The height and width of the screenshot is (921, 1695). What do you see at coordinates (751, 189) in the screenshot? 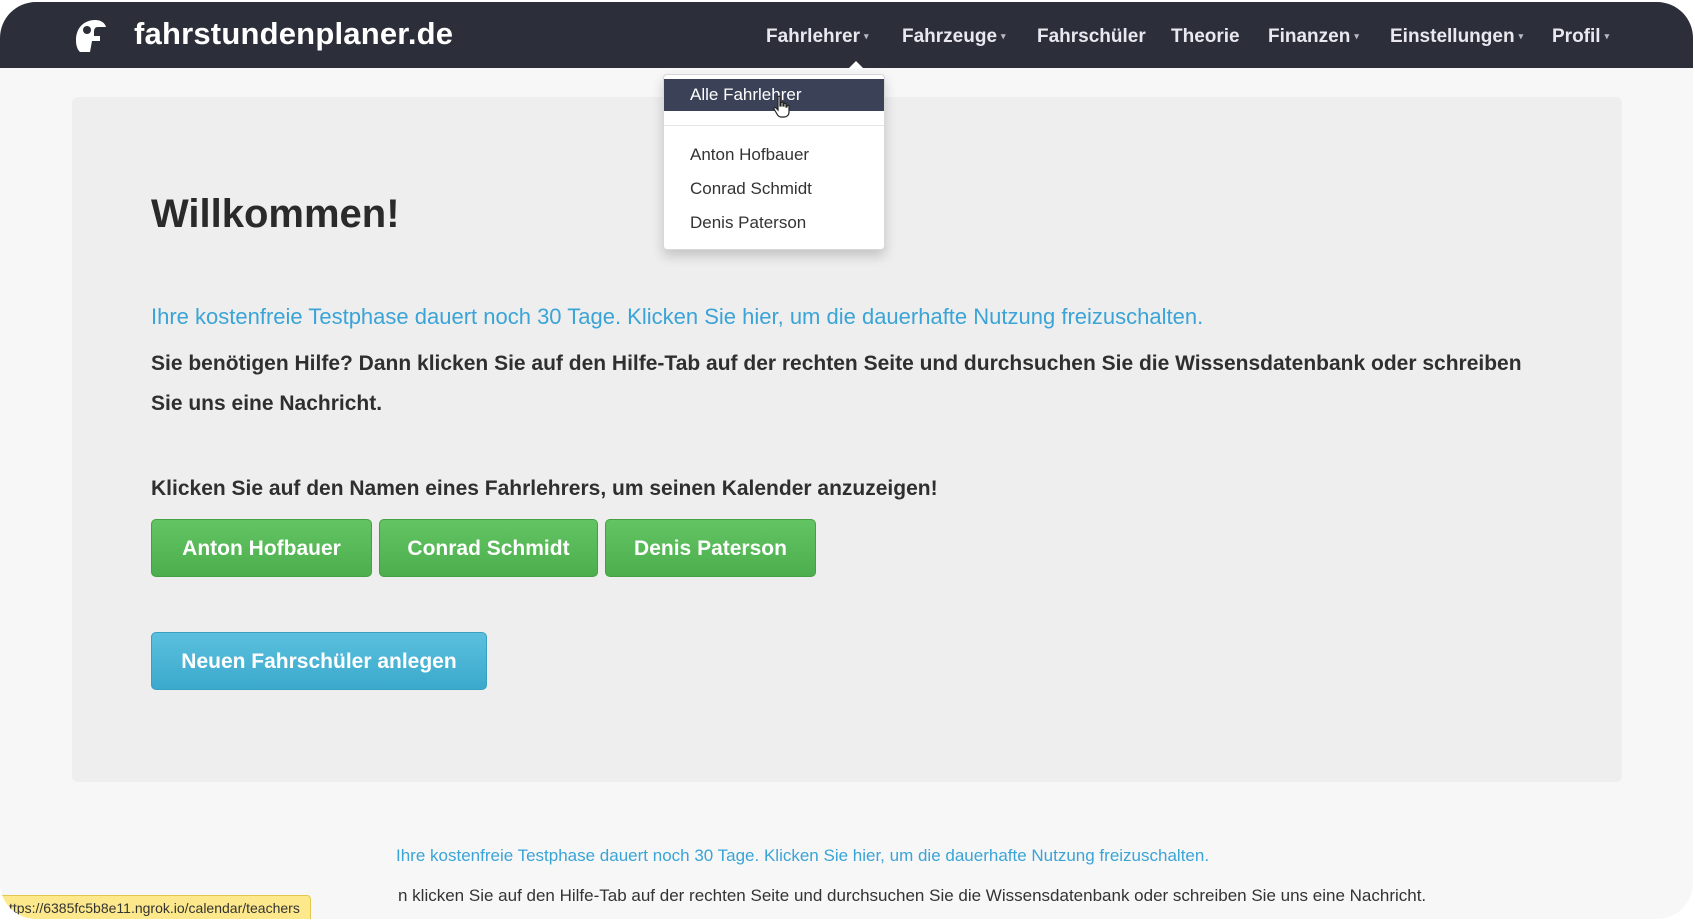
I see `dropdown-item-conrad-schmidt: Conrad Schmidt` at bounding box center [751, 189].